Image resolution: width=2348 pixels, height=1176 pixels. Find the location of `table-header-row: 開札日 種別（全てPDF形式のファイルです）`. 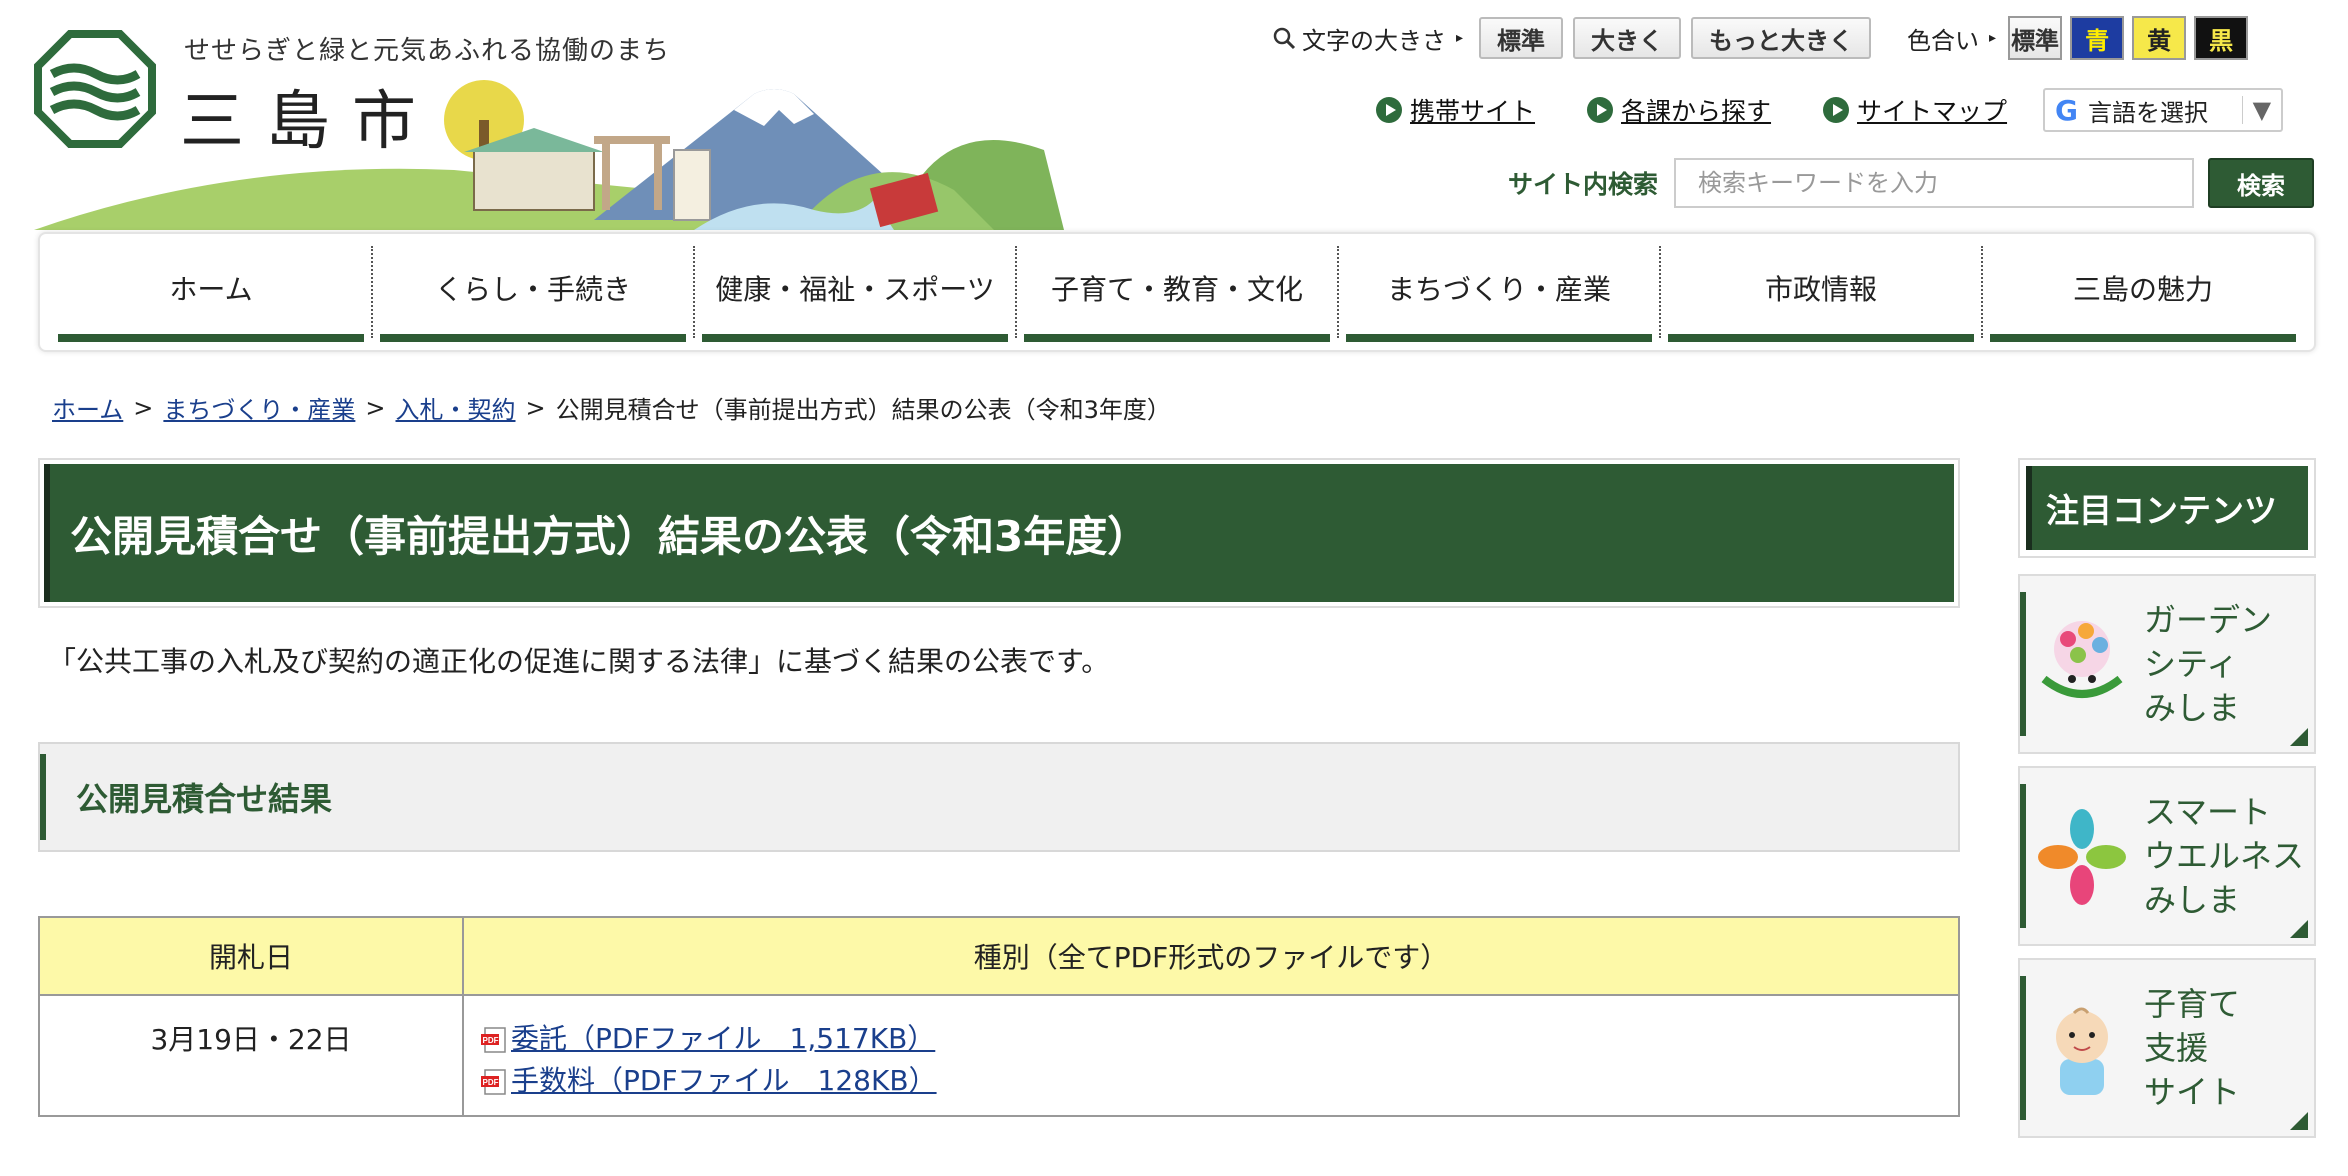

table-header-row: 開札日 種別（全てPDF形式のファイルです） is located at coordinates (999, 956).